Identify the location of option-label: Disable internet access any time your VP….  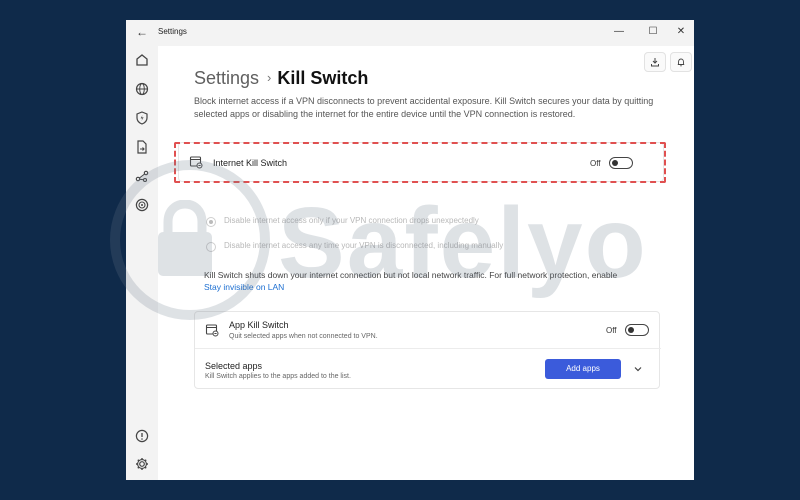
(364, 245).